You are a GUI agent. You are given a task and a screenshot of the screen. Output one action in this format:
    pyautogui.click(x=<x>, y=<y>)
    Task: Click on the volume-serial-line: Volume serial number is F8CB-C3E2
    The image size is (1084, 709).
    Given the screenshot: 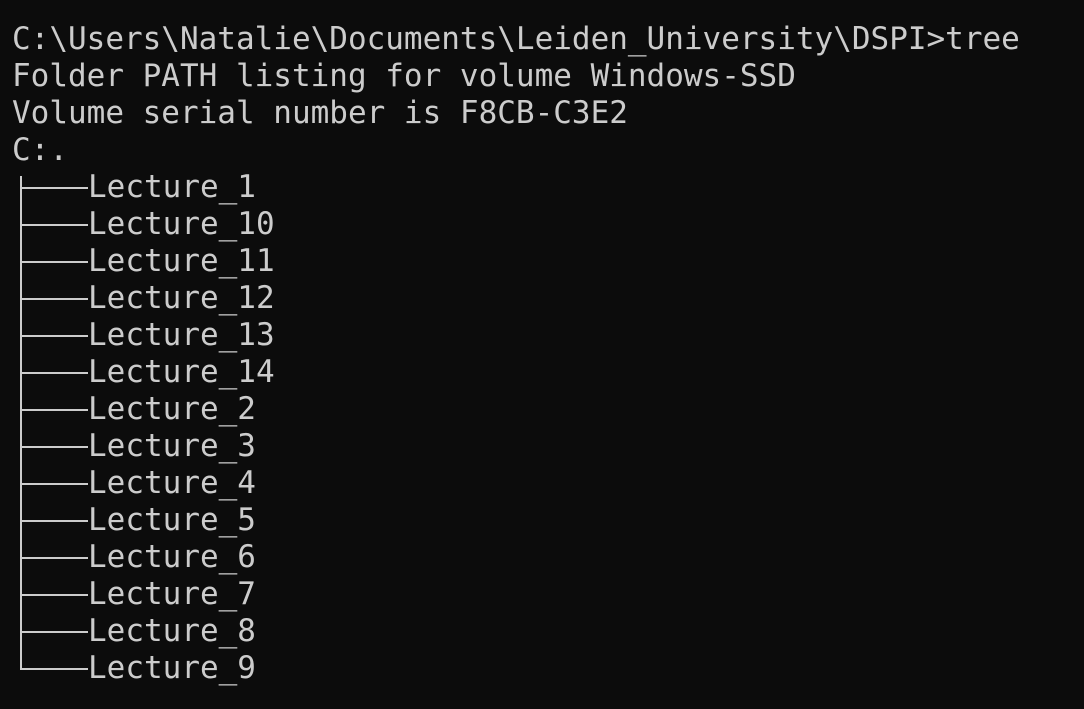 What is the action you would take?
    pyautogui.click(x=320, y=113)
    